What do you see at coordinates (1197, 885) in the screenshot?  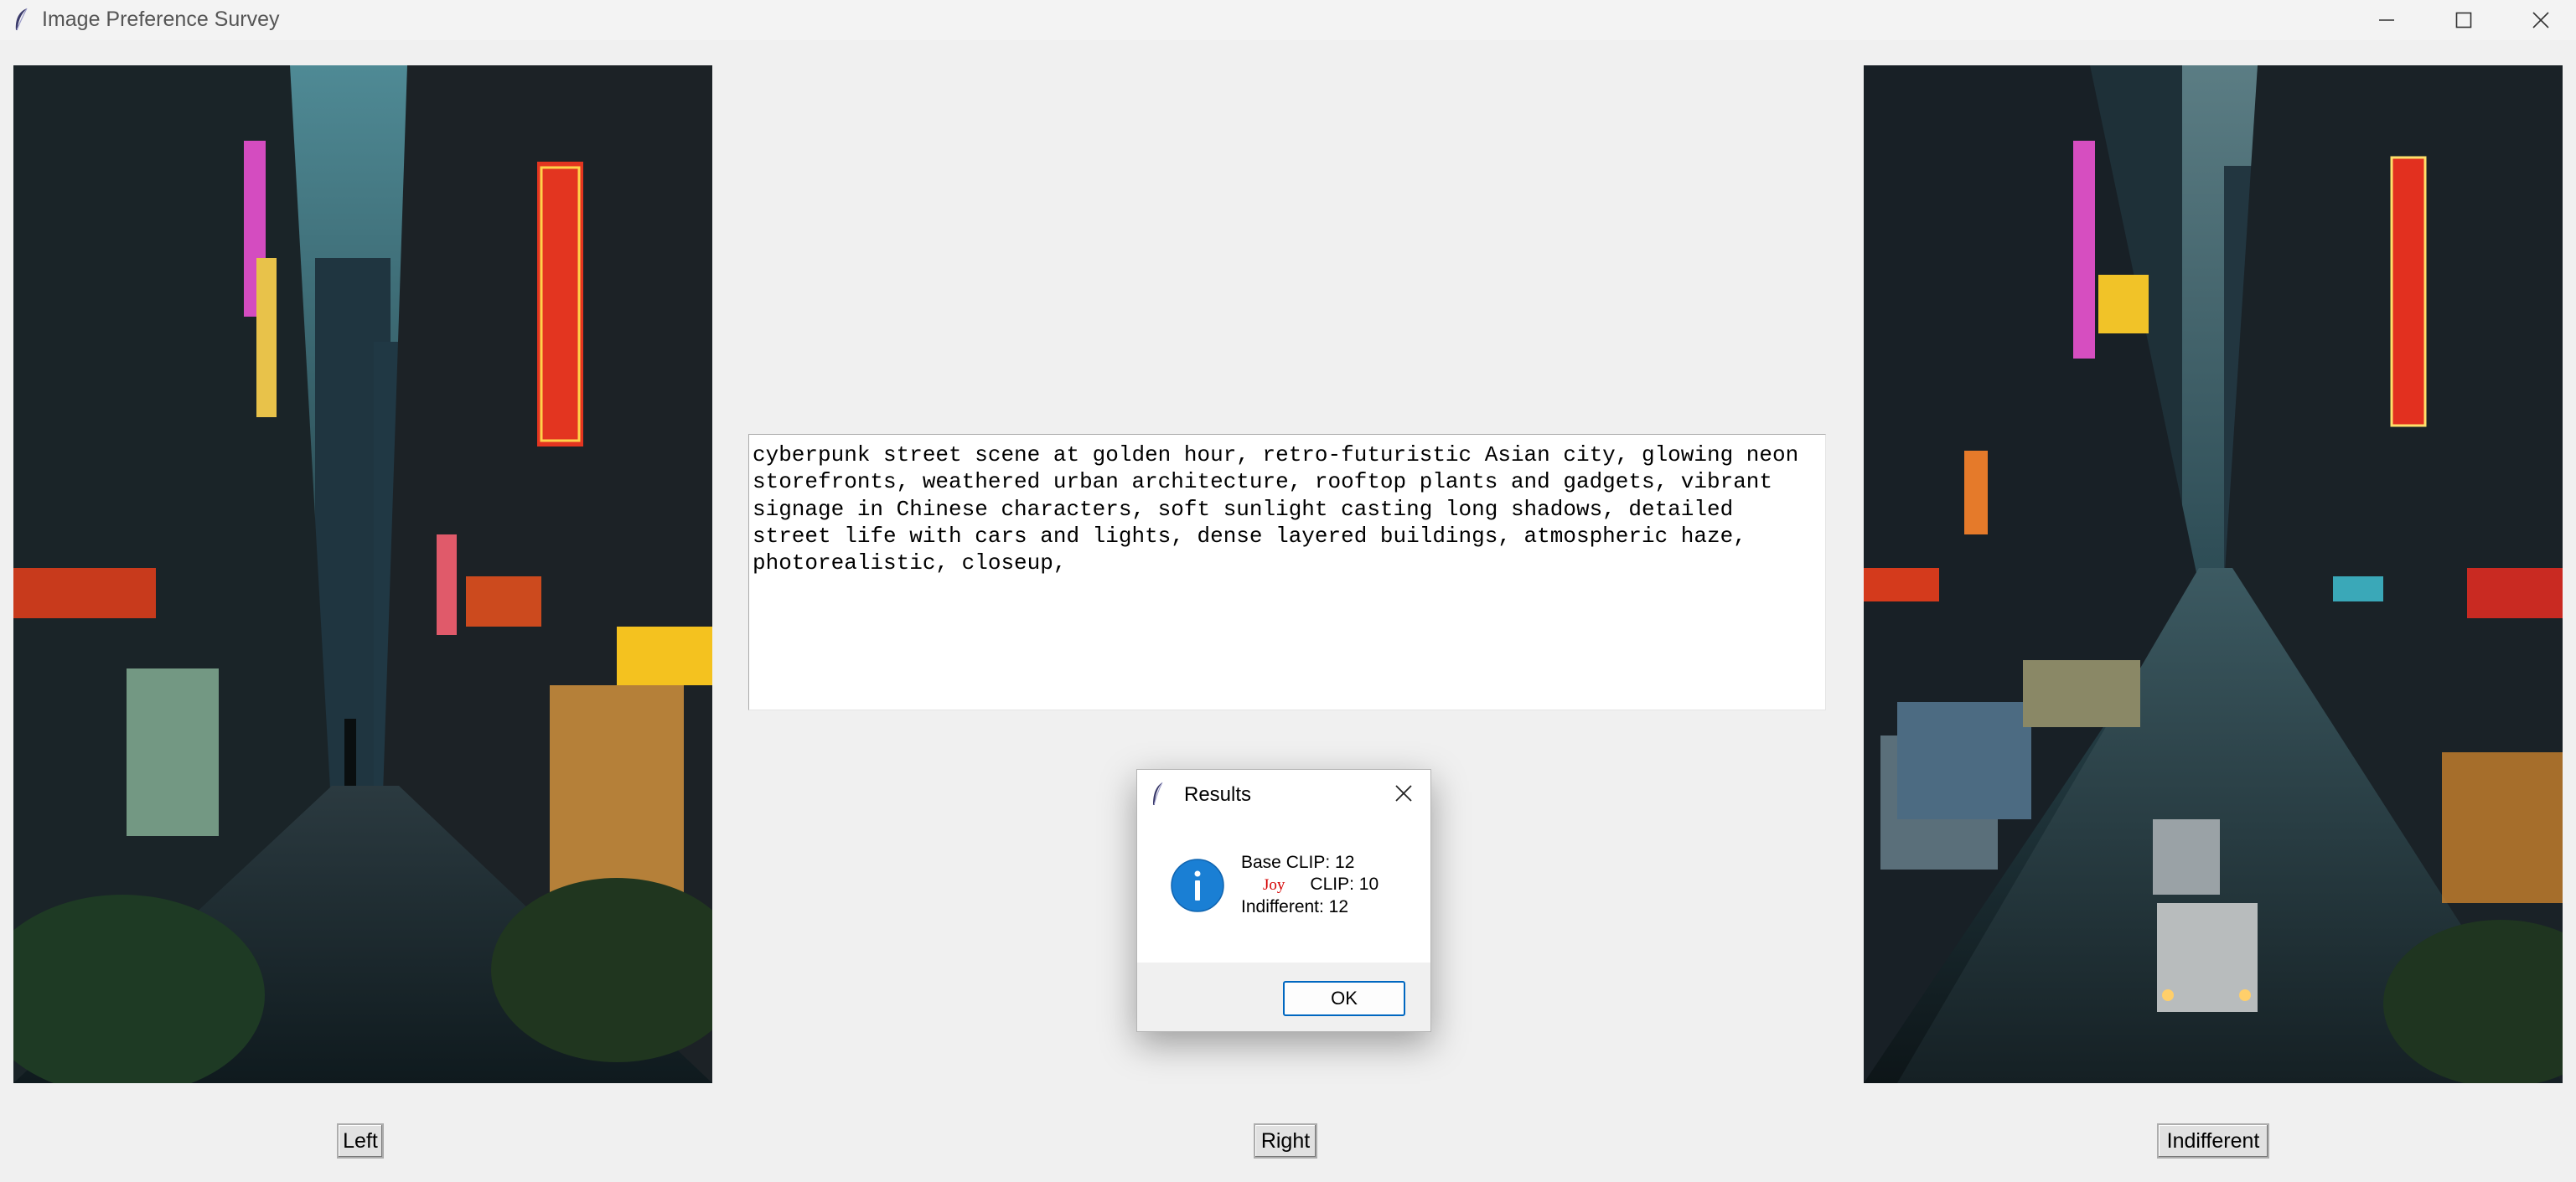 I see `info-icon` at bounding box center [1197, 885].